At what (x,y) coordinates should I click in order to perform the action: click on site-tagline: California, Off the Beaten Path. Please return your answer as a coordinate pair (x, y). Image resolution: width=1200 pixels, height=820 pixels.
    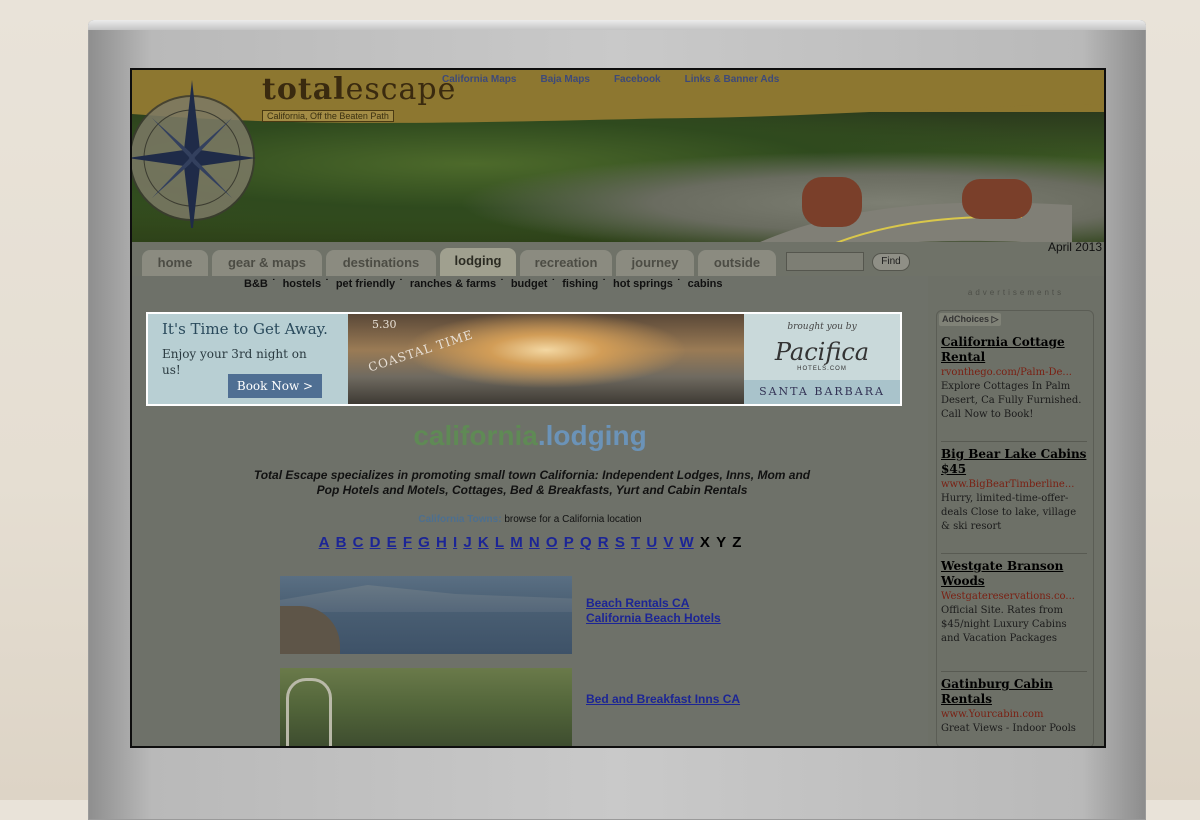
    Looking at the image, I should click on (328, 116).